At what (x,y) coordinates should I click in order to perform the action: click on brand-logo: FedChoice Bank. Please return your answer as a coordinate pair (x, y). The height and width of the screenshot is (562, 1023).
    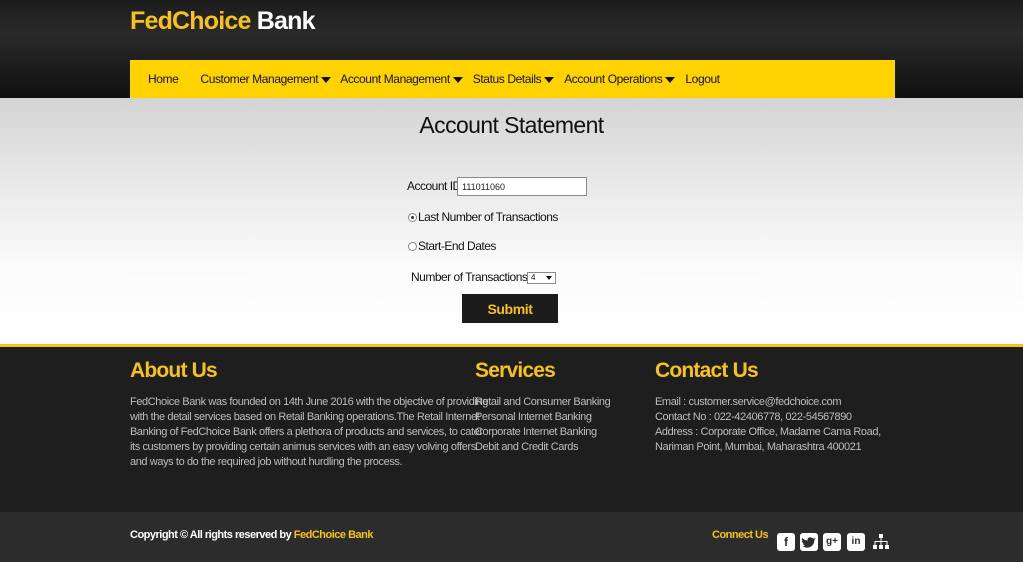
    Looking at the image, I should click on (223, 21).